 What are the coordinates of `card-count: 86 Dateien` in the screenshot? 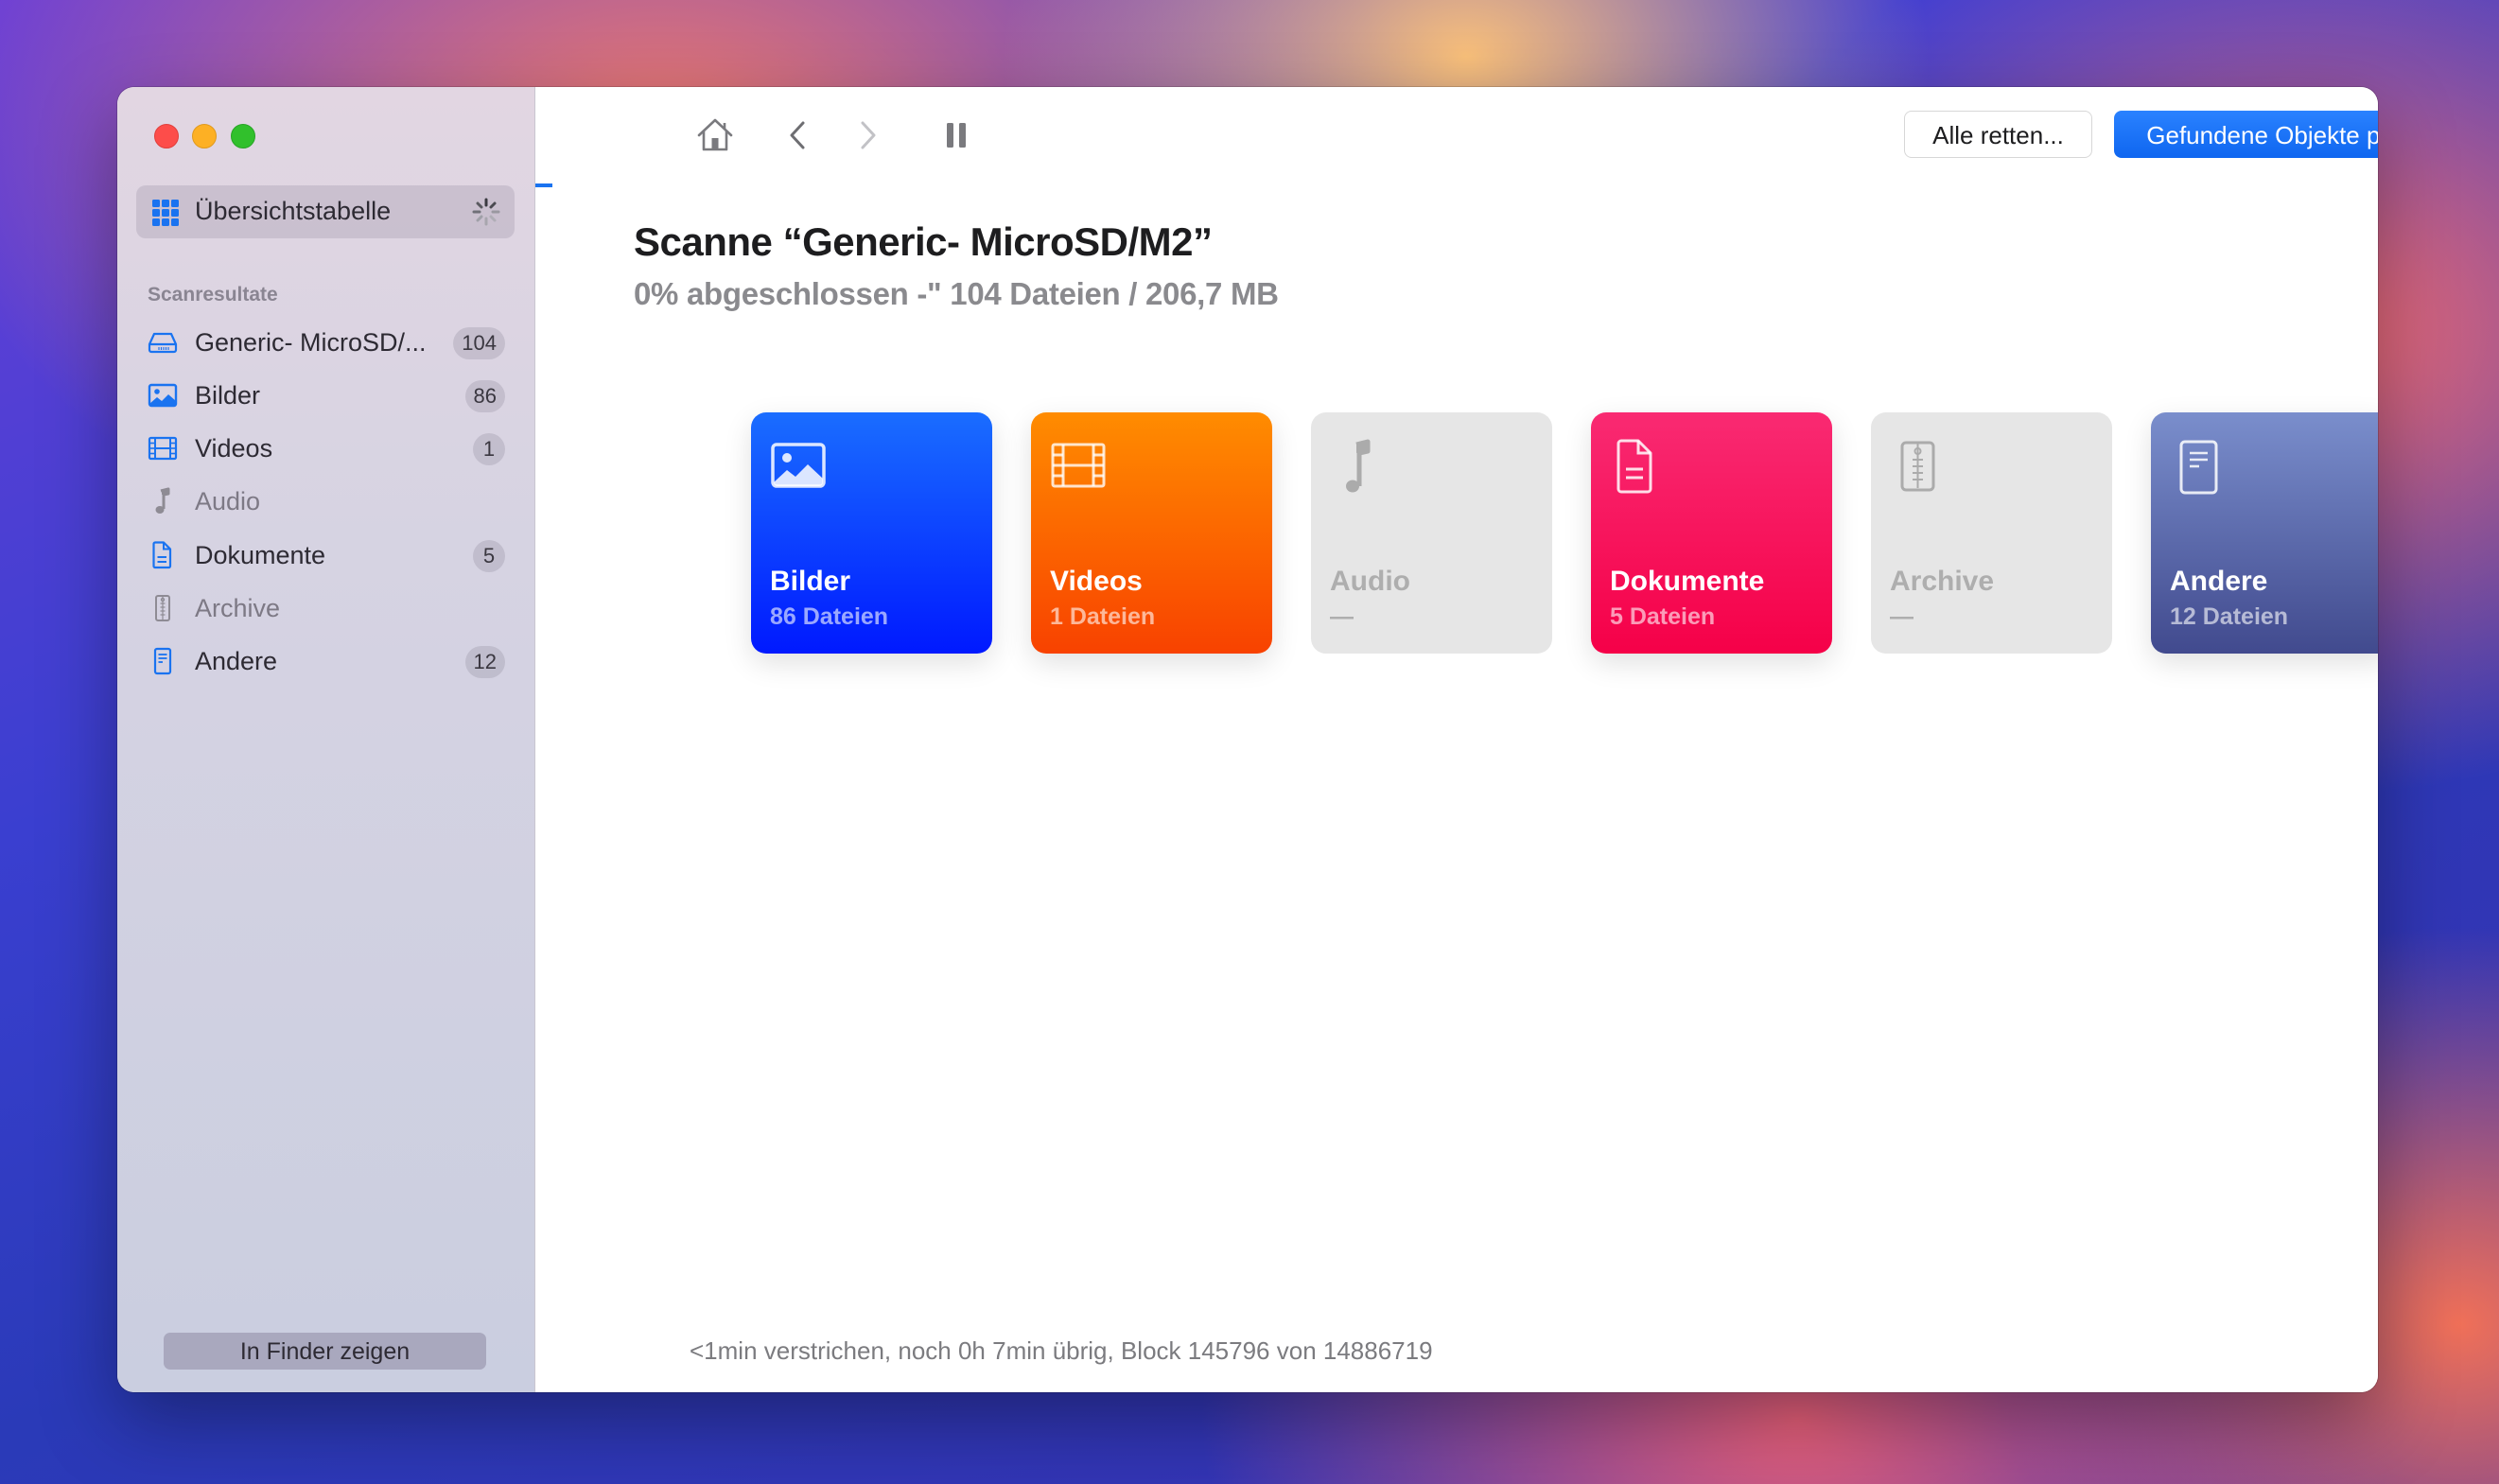 It's located at (829, 616).